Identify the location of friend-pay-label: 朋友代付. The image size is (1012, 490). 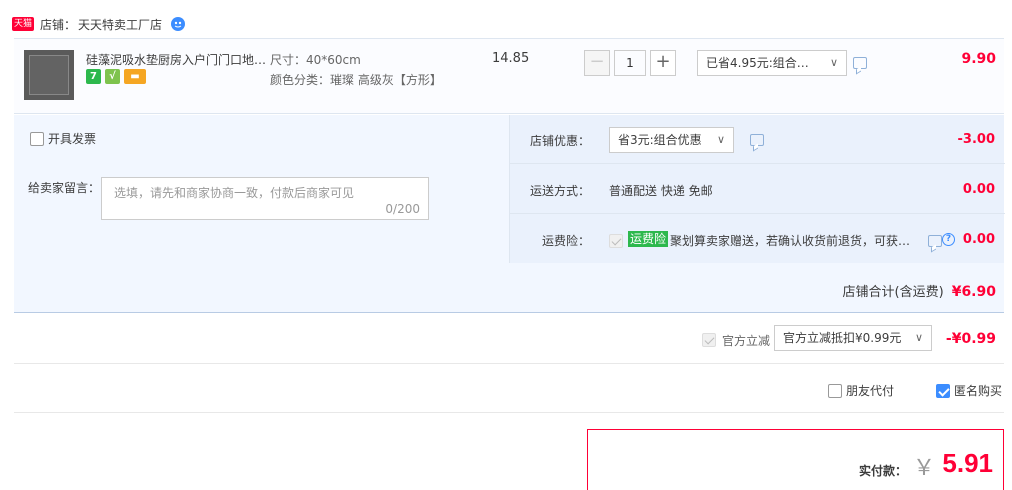
(870, 391).